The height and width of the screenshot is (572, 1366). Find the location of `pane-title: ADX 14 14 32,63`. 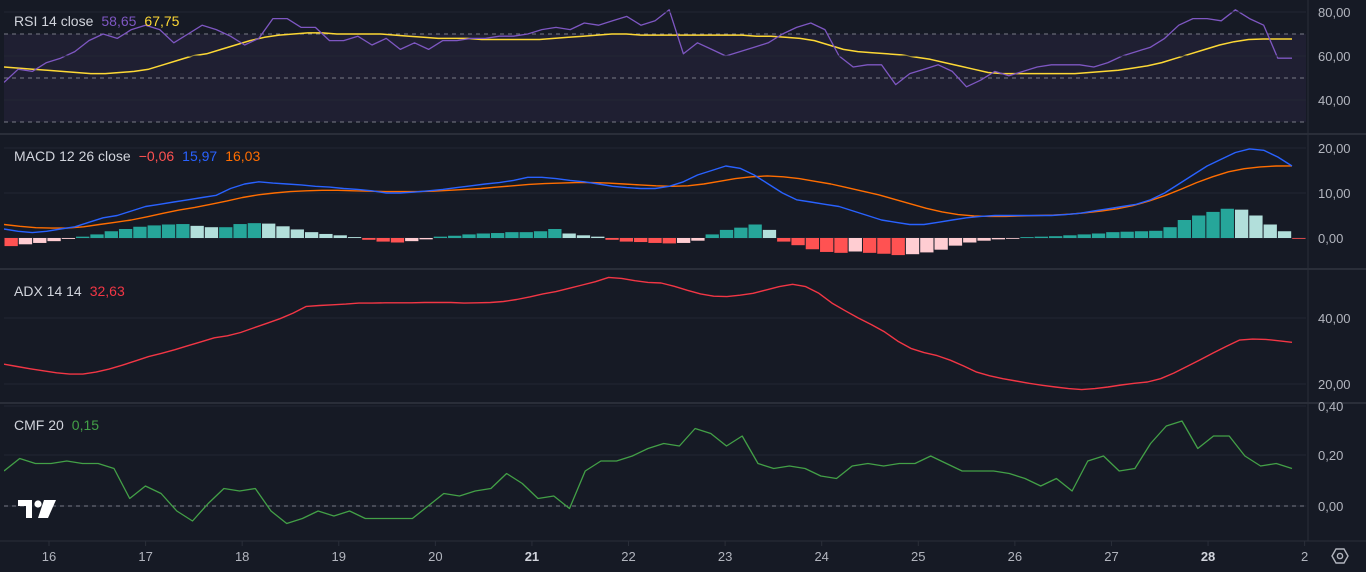

pane-title: ADX 14 14 32,63 is located at coordinates (69, 291).